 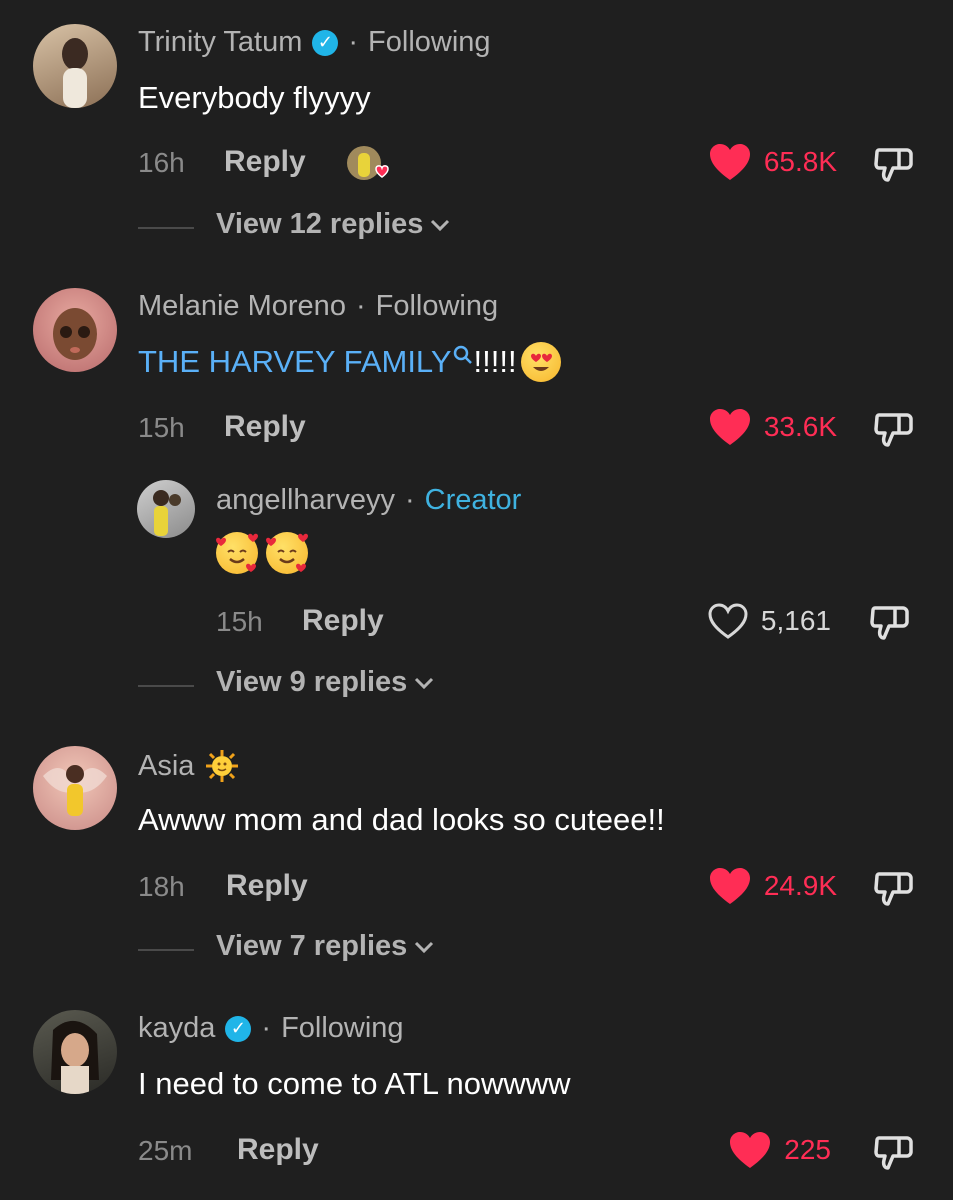 I want to click on comment-header: kayda ✓ · Following, so click(x=271, y=1028).